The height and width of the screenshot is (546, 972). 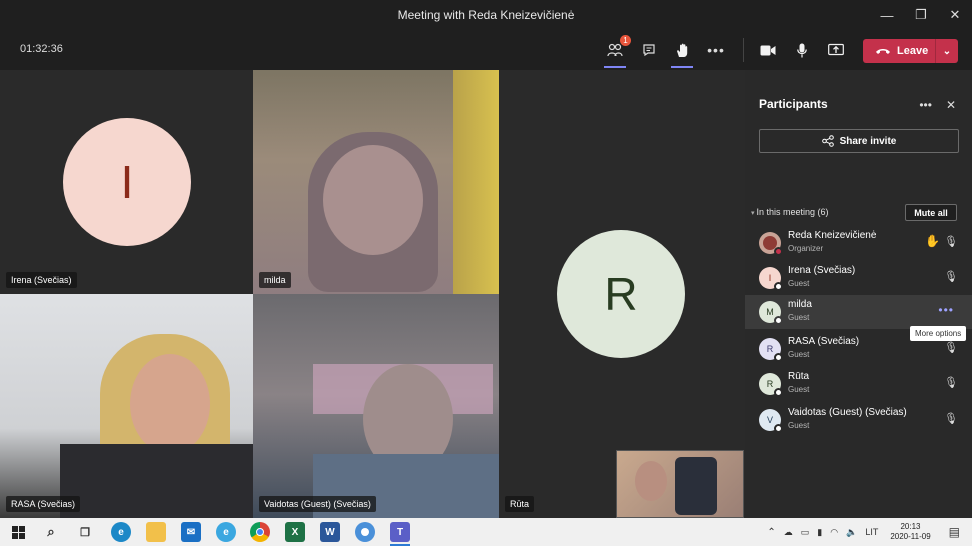 I want to click on camera-button, so click(x=768, y=50).